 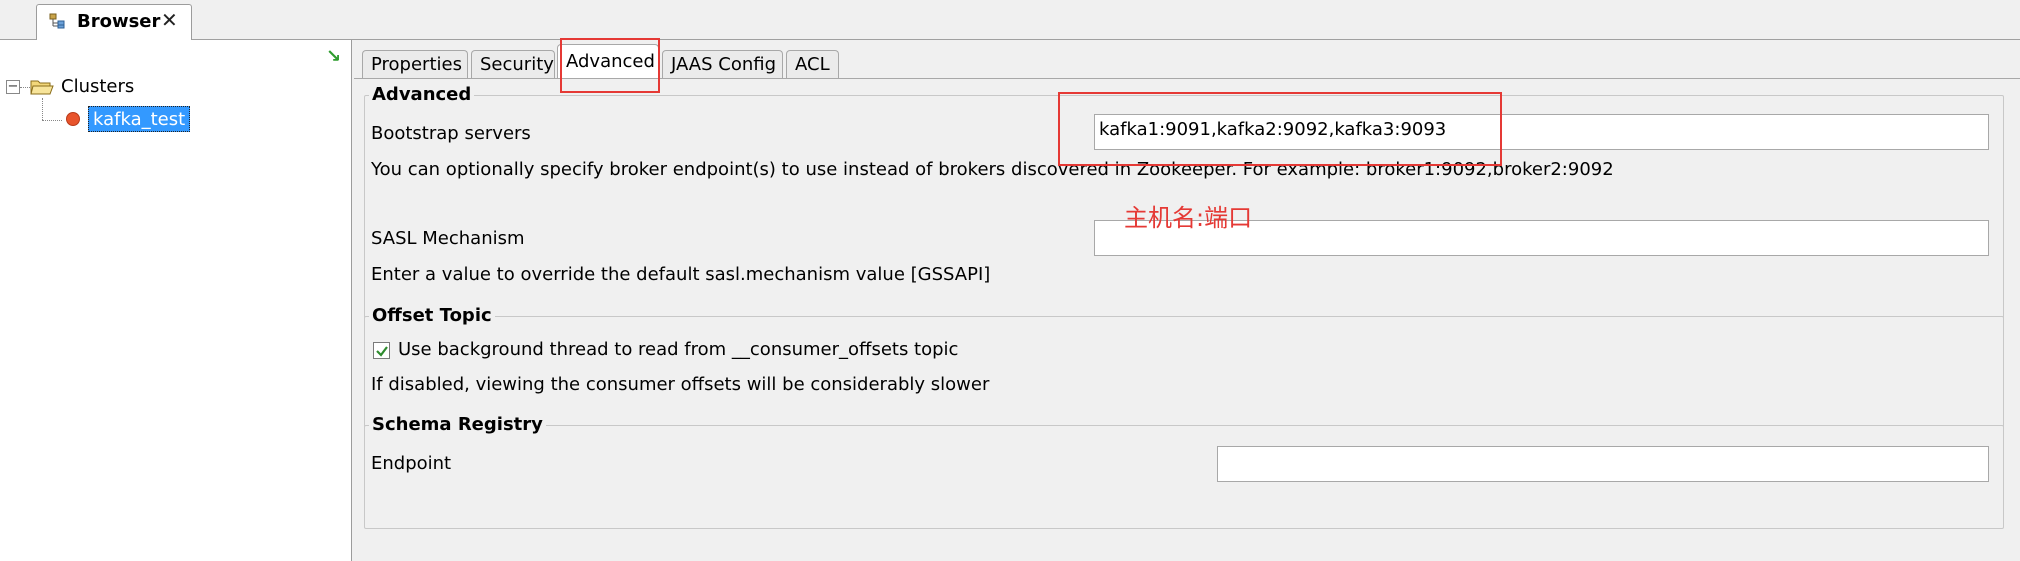 I want to click on bootstrap-servers-label: Bootstrap servers, so click(x=451, y=133).